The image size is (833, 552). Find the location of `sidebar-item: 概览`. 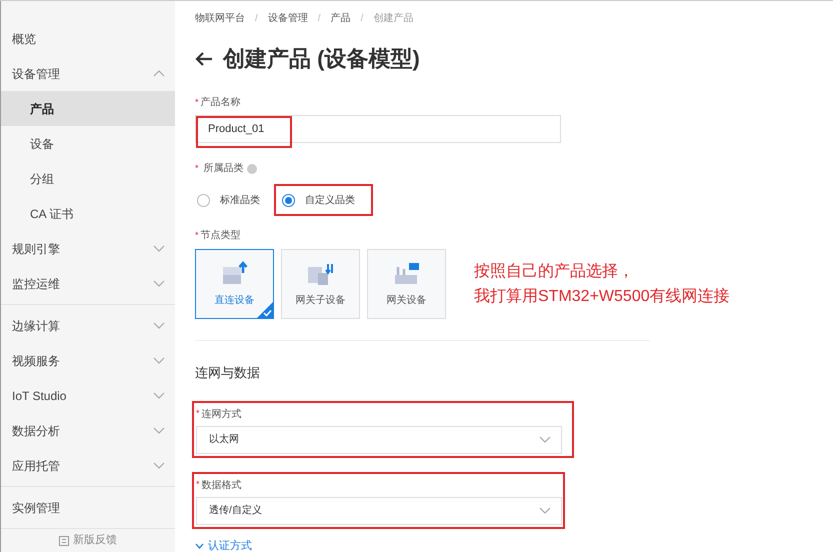

sidebar-item: 概览 is located at coordinates (88, 38).